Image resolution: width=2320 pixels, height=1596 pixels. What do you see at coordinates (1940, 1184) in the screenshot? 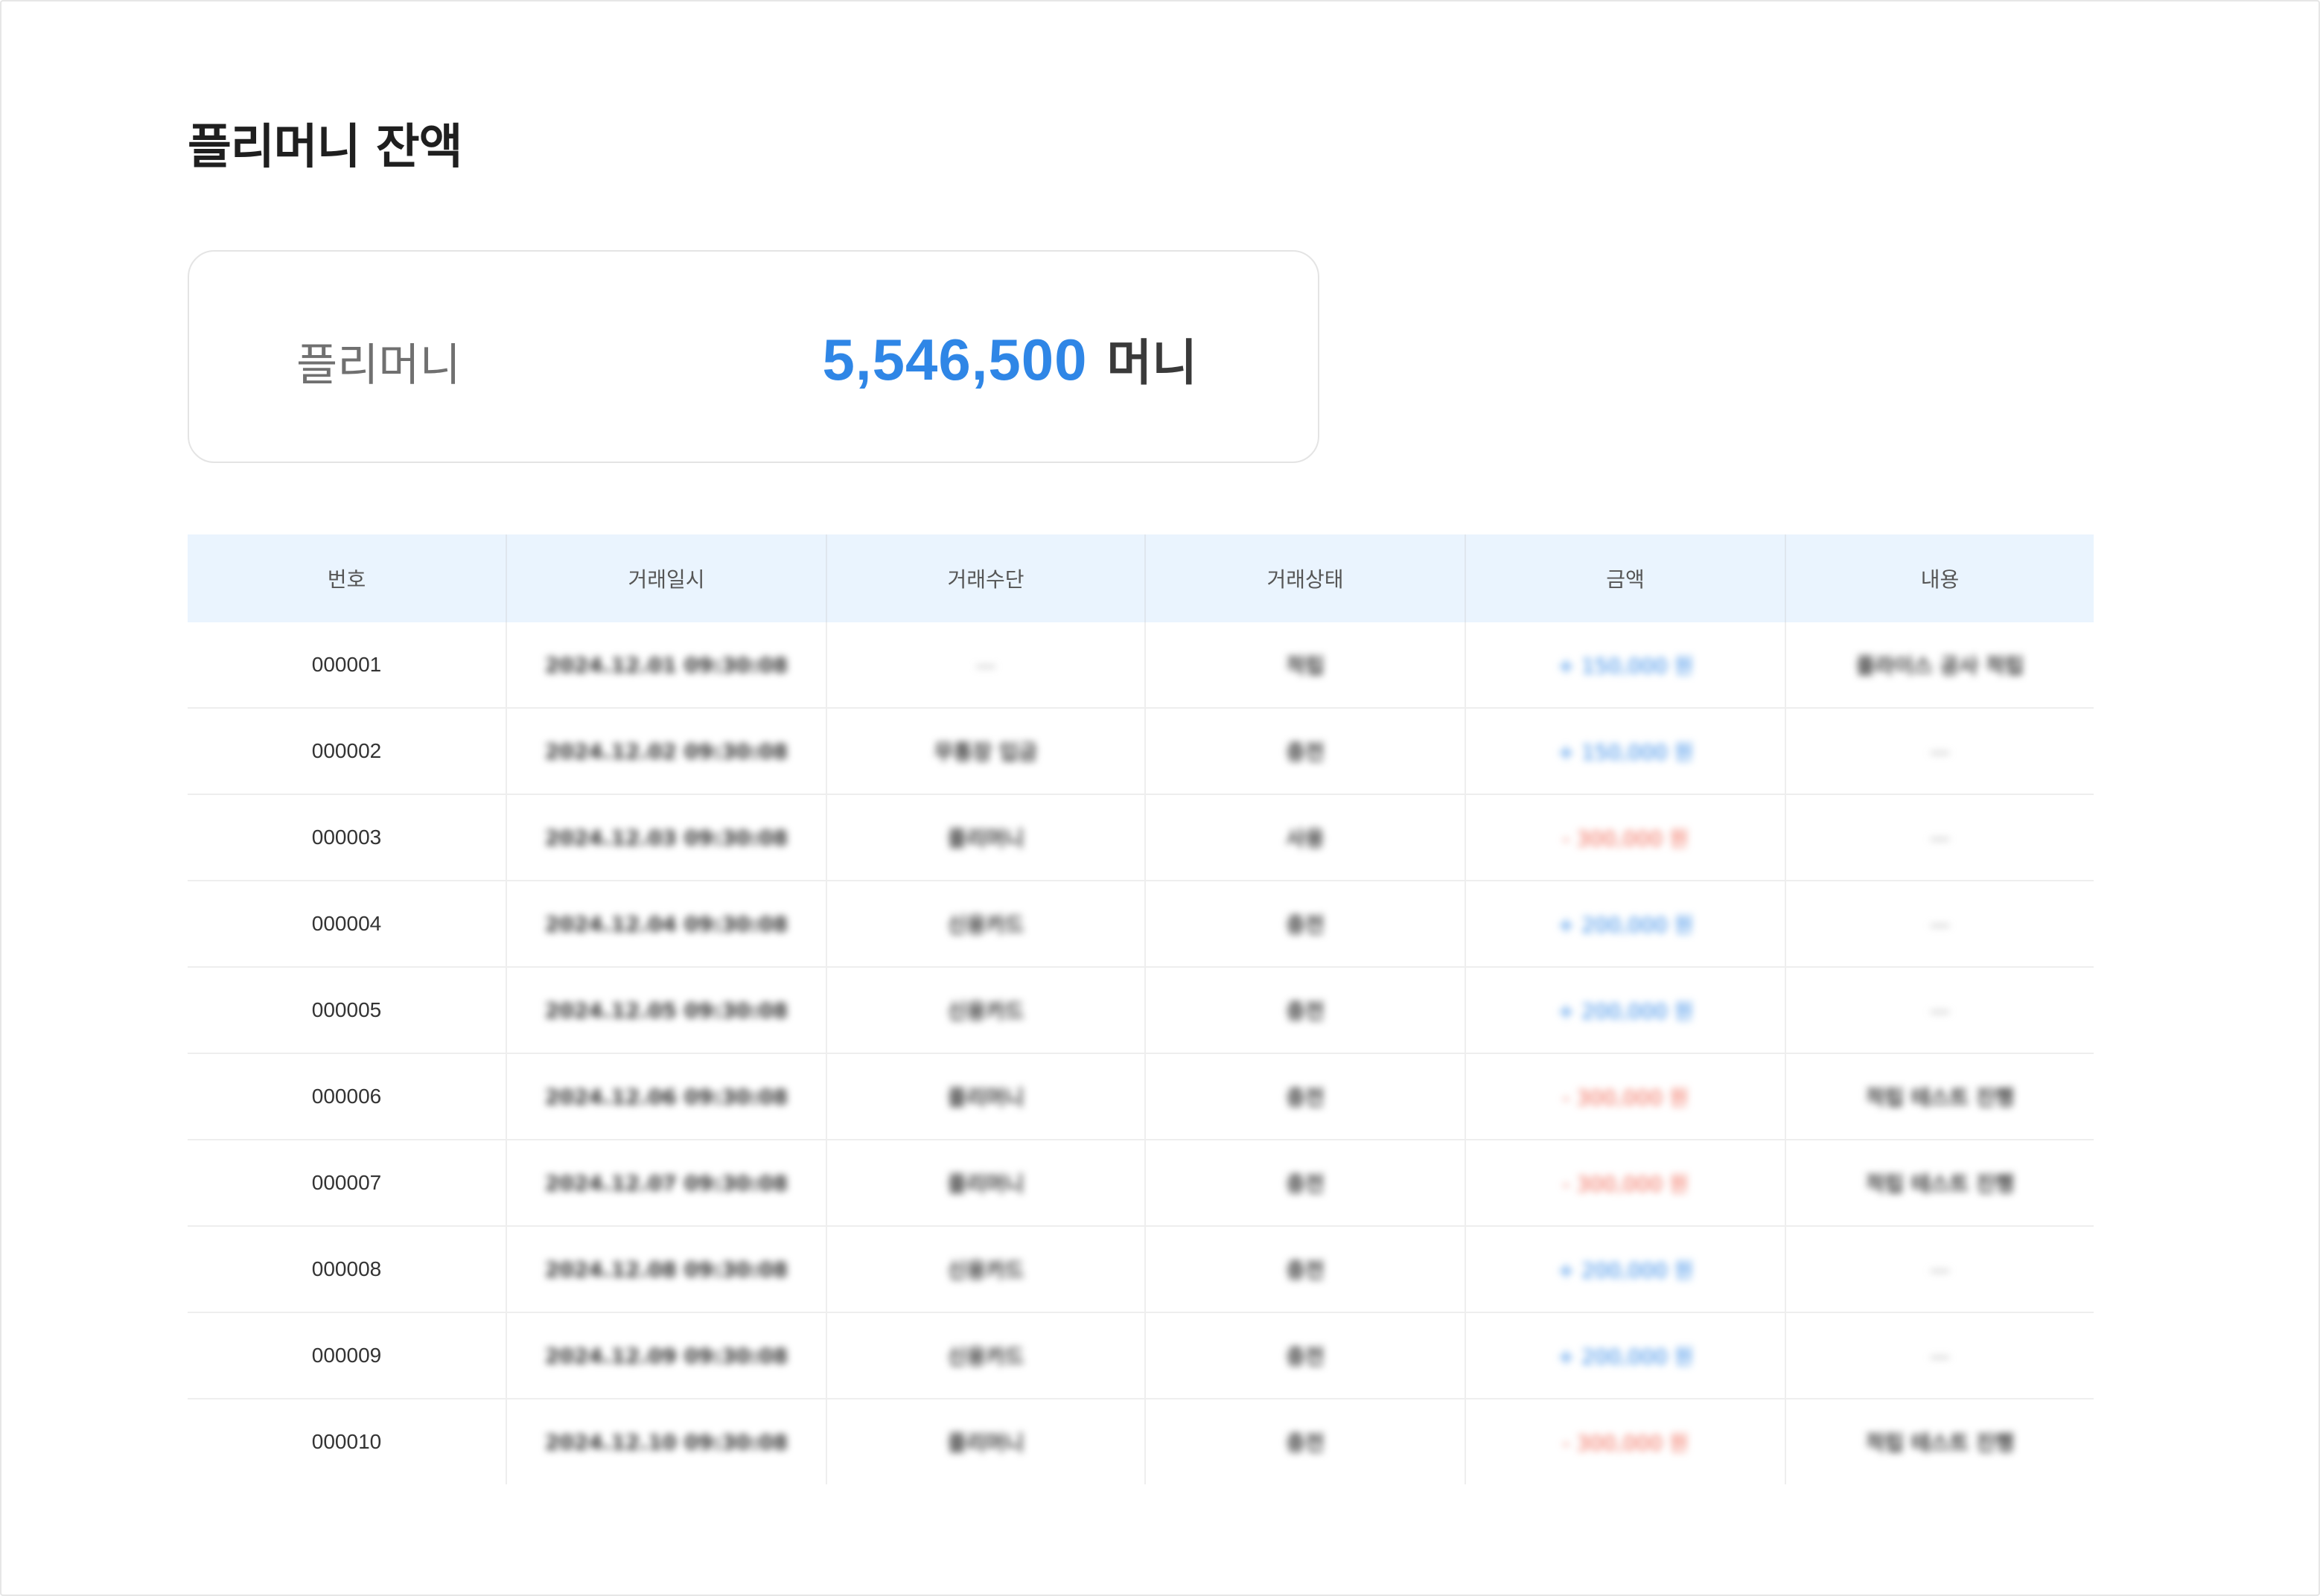
I see `row-note-text: 적립 테스트 진행` at bounding box center [1940, 1184].